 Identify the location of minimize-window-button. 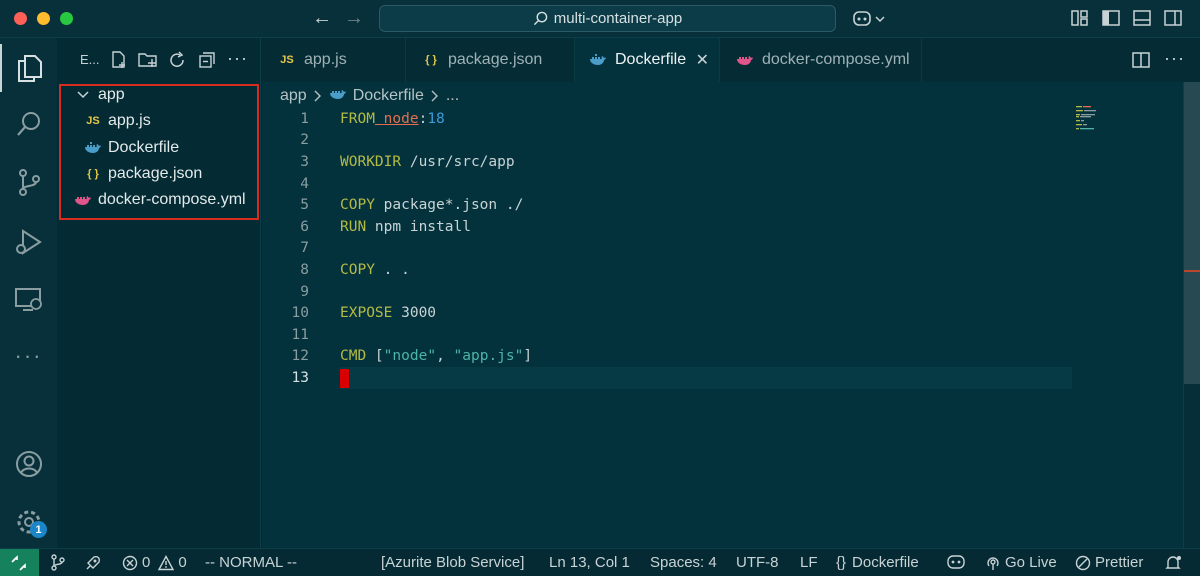
(43, 18).